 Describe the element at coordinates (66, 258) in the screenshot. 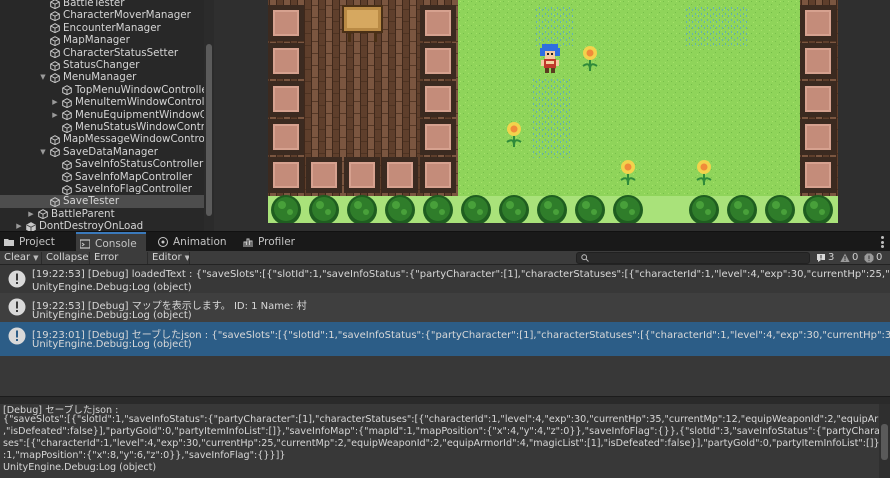

I see `collapse-toggle: Collapse` at that location.